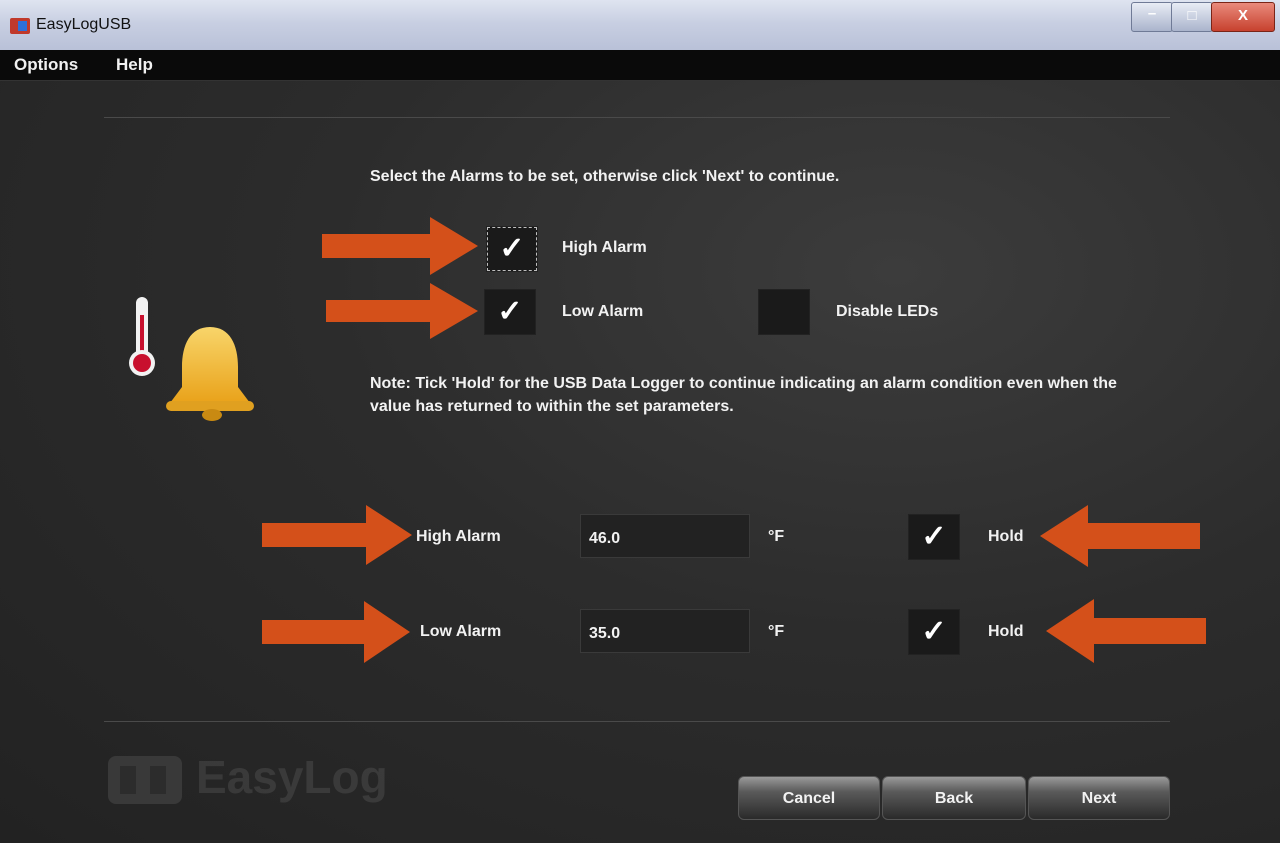 The width and height of the screenshot is (1280, 843). Describe the element at coordinates (776, 536) in the screenshot. I see `high-alarm-unit: °F` at that location.